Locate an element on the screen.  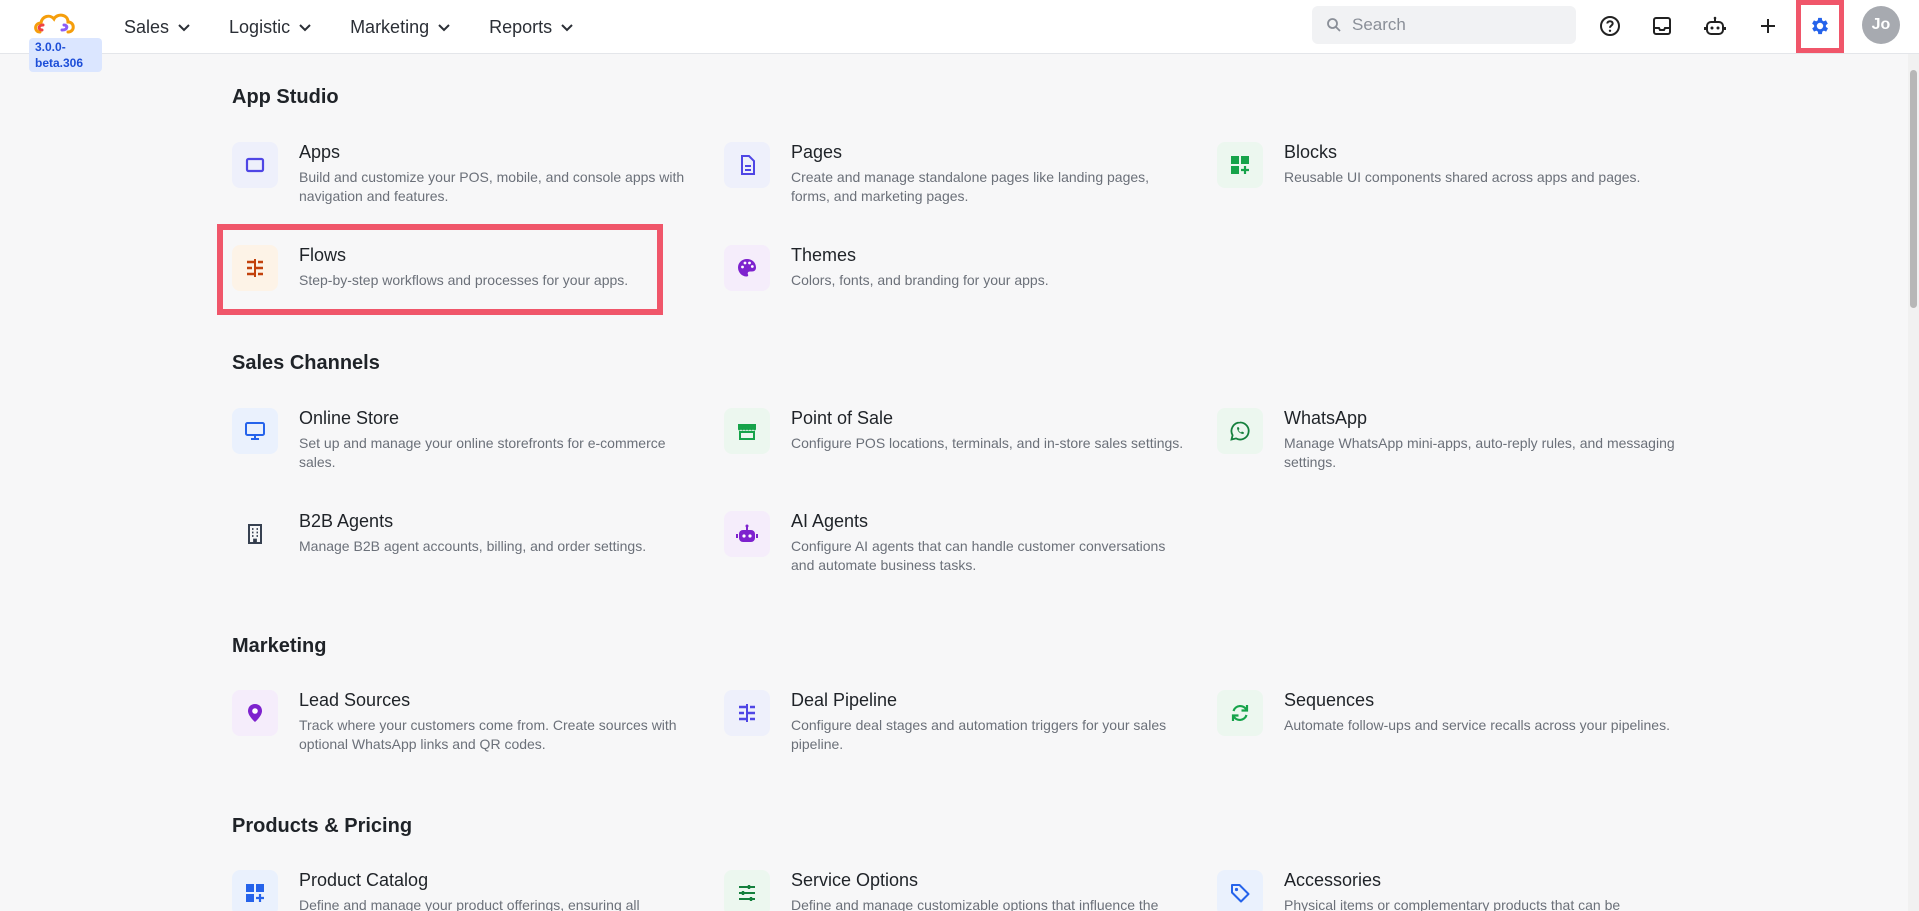
section-title-app-studio: App Studio is located at coordinates (285, 97).